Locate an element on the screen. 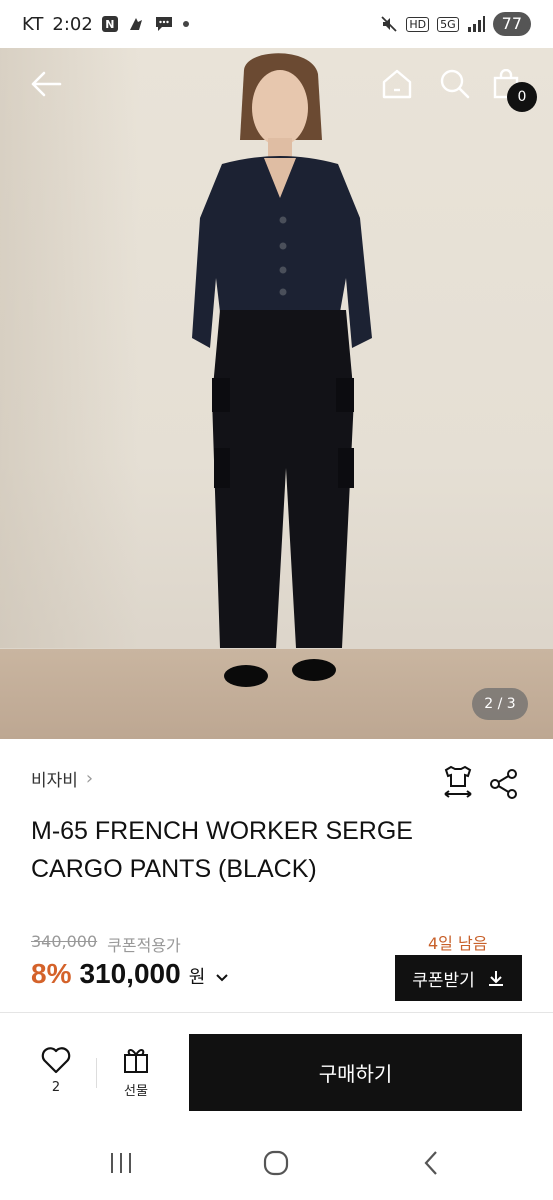 This screenshot has height=1200, width=553. naver-notification-icon: N is located at coordinates (109, 24).